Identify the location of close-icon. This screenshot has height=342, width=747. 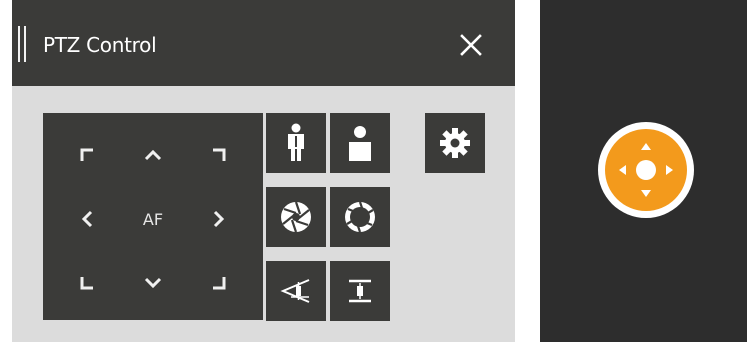
(471, 45).